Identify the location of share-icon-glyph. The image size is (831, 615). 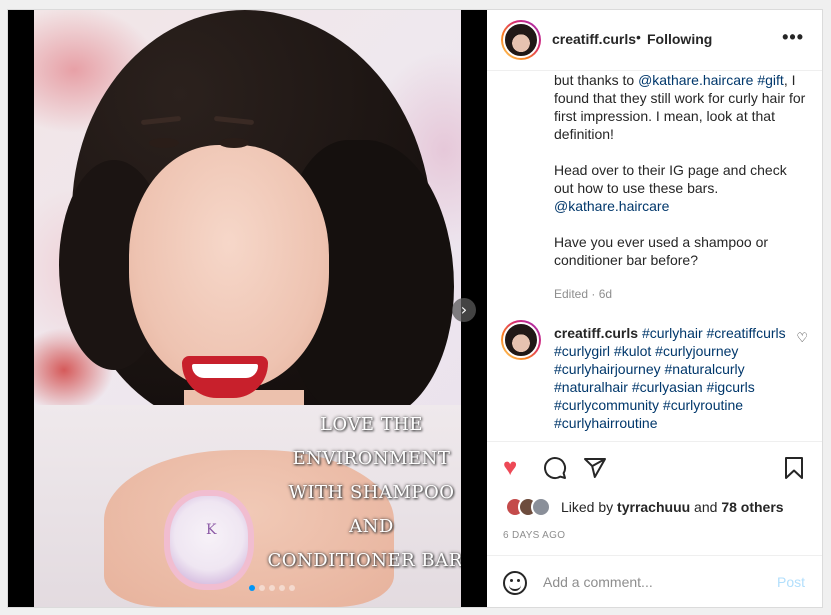
(595, 468).